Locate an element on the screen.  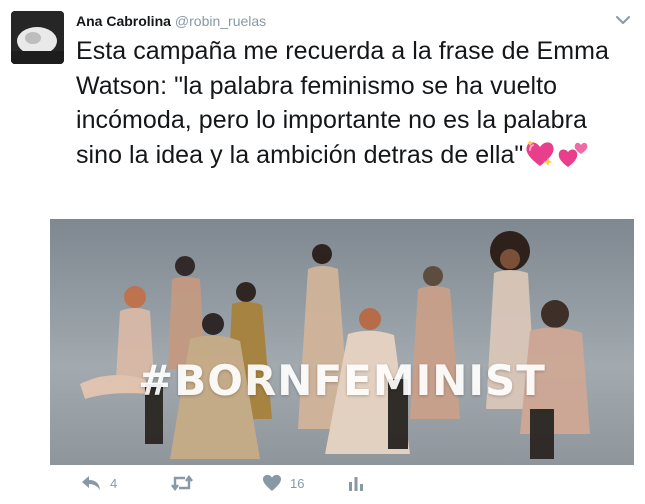
avatar is located at coordinates (37, 37).